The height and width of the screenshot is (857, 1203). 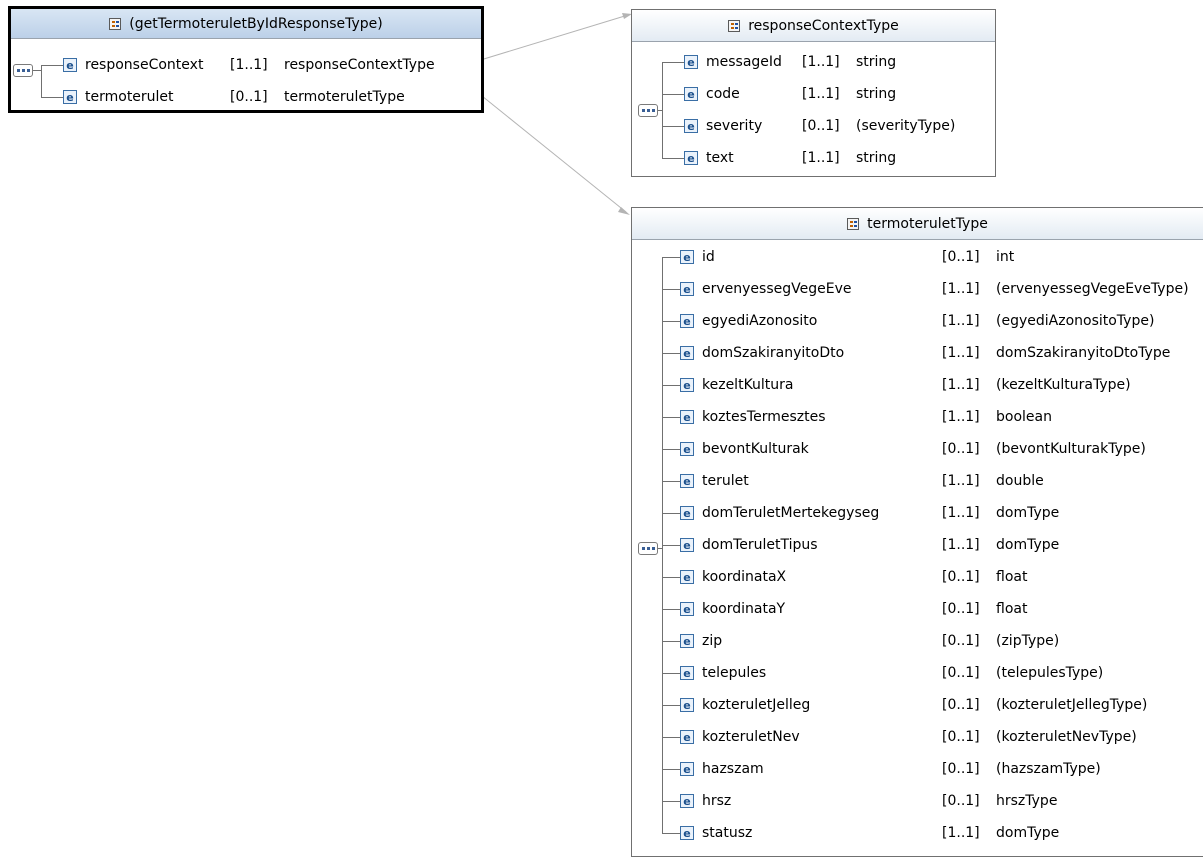 I want to click on responseContextType-header: responseContextType, so click(x=813, y=26).